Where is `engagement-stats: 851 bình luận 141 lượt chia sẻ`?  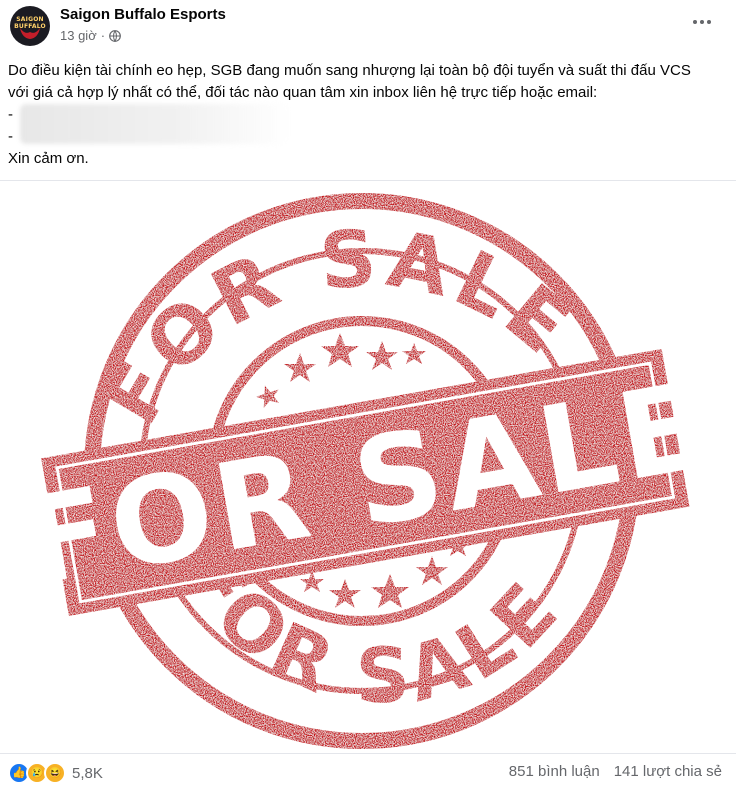
engagement-stats: 851 bình luận 141 lượt chia sẻ is located at coordinates (615, 771).